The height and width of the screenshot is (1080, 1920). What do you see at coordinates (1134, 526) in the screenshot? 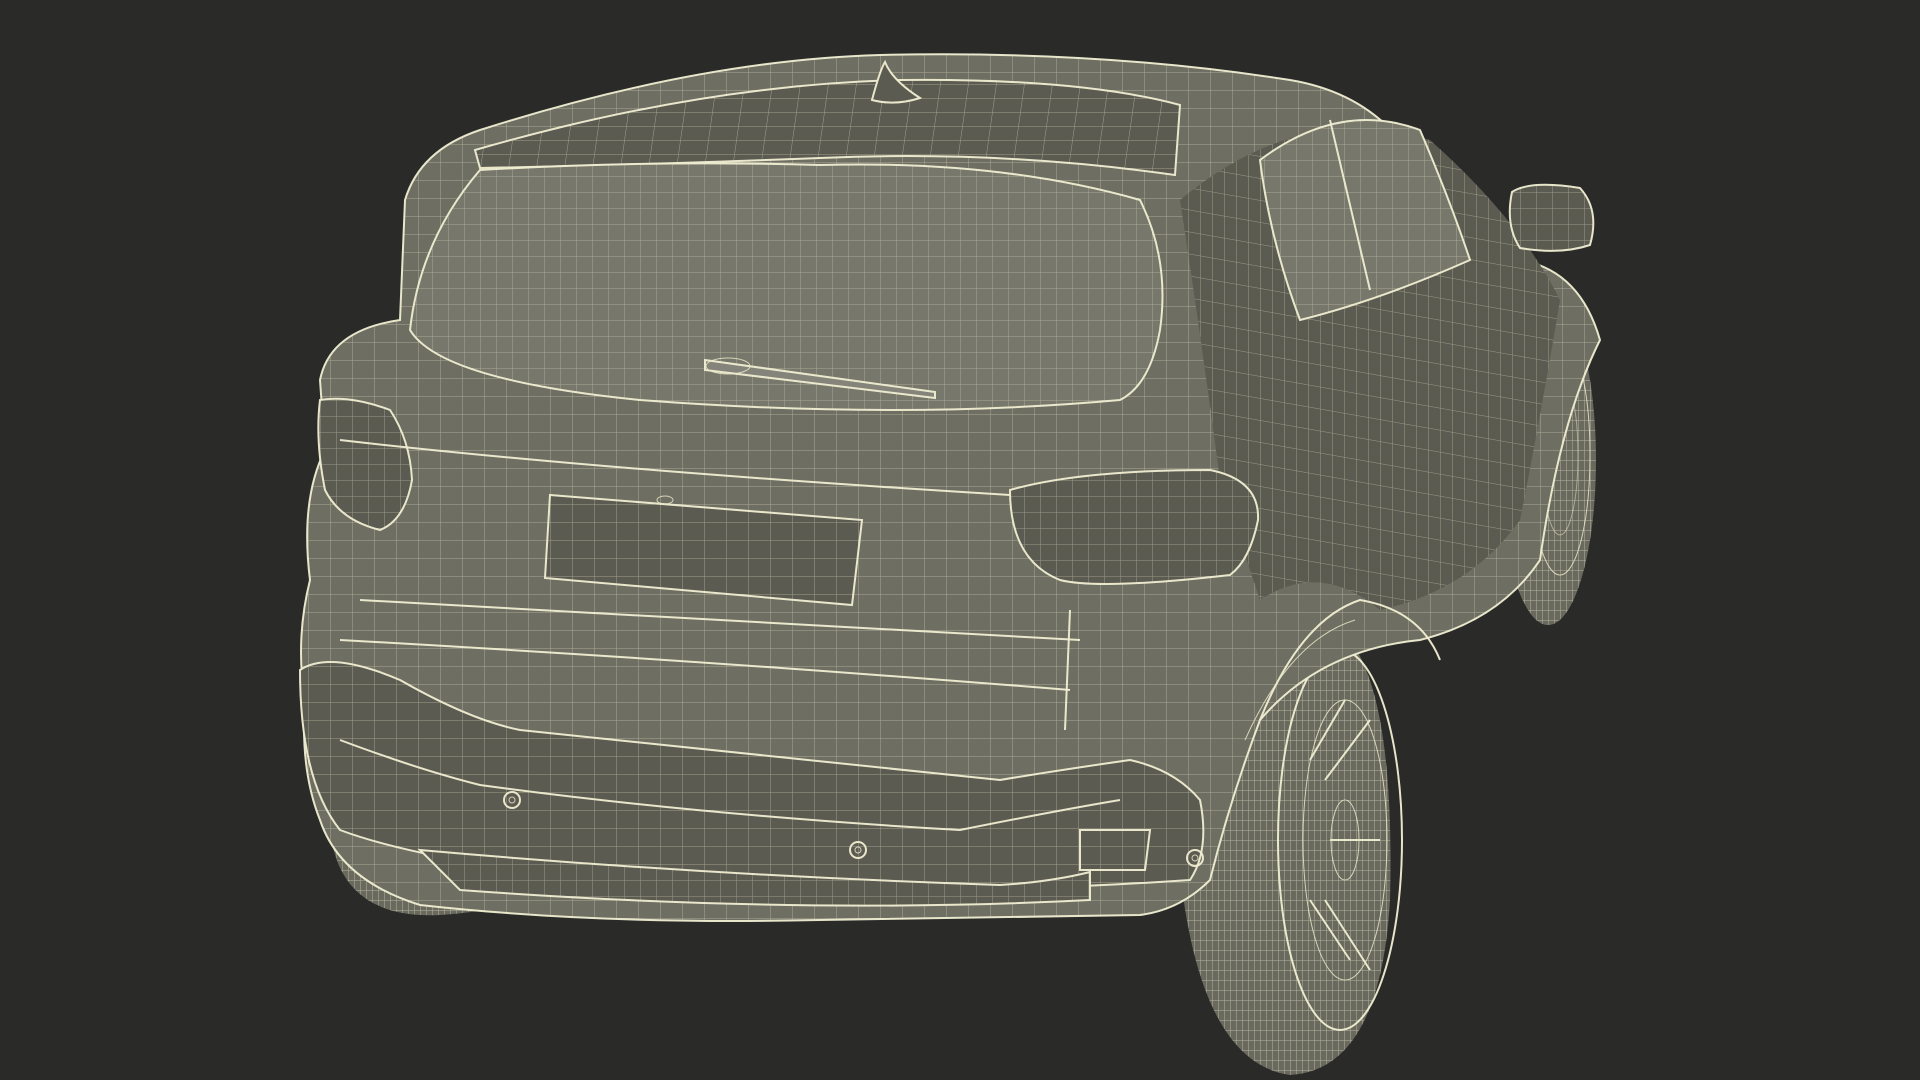
I see `right-tail-light` at bounding box center [1134, 526].